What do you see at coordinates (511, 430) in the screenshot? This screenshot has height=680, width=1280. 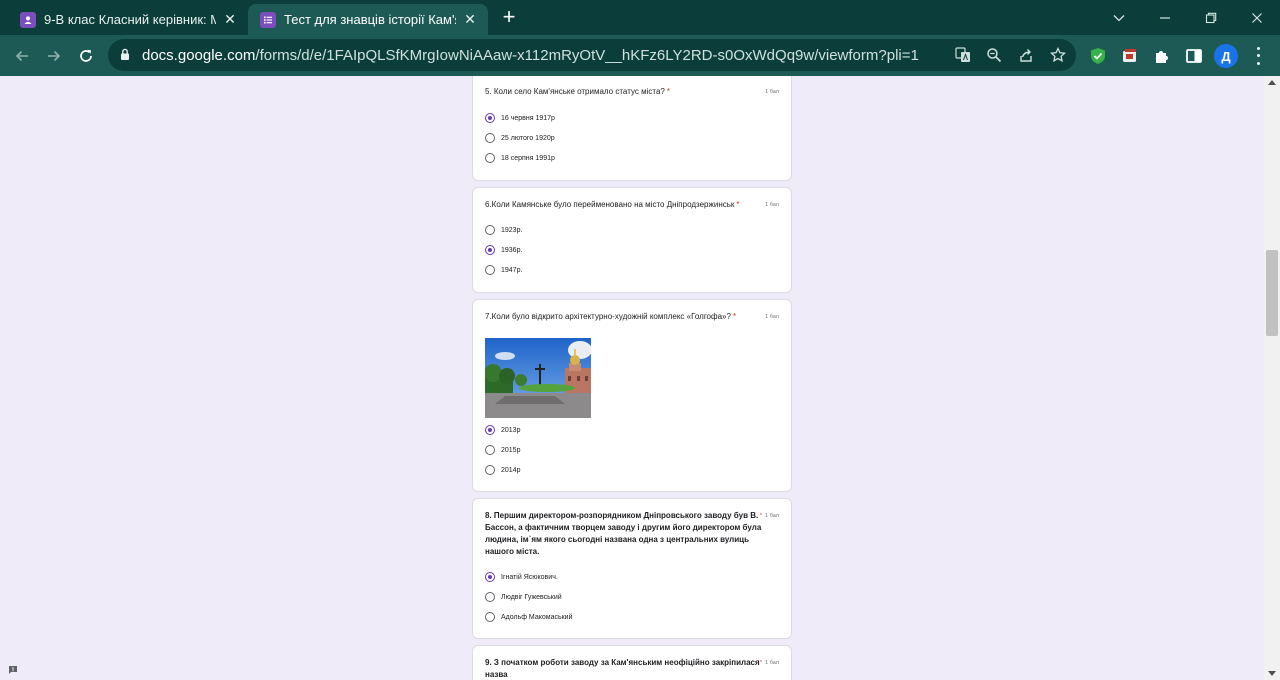 I see `option-label: 2013р` at bounding box center [511, 430].